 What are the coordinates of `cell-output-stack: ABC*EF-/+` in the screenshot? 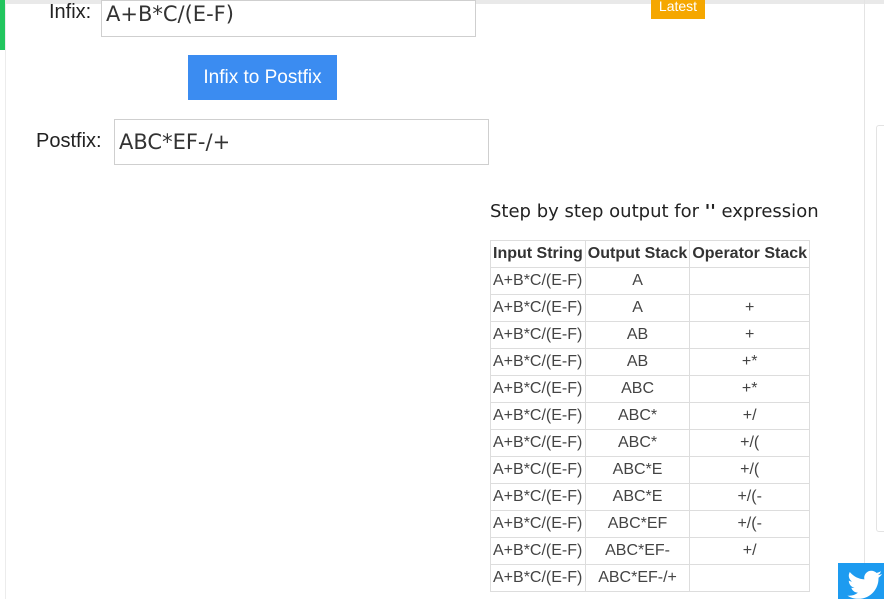 It's located at (637, 578).